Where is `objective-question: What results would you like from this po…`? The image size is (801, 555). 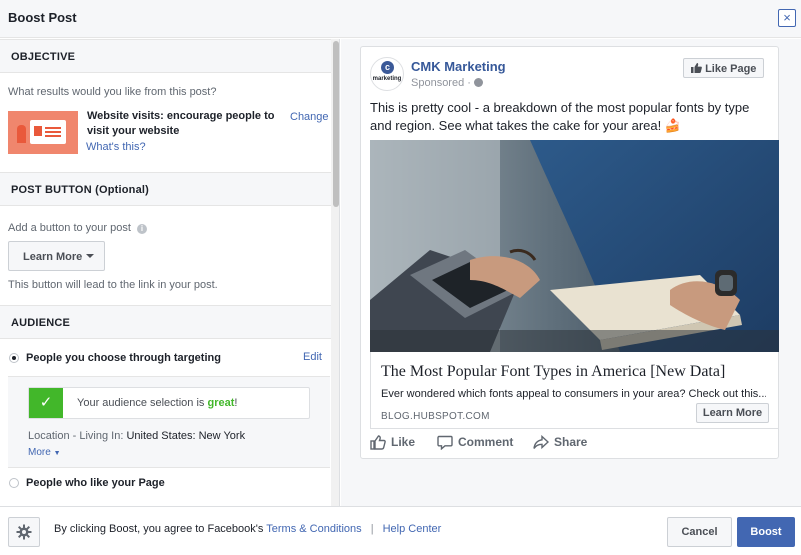 objective-question: What results would you like from this po… is located at coordinates (112, 92).